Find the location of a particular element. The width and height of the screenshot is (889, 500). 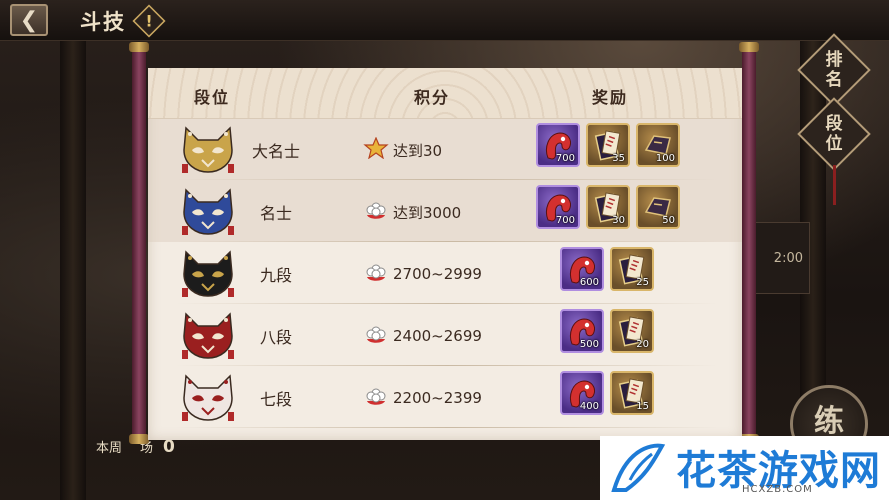

back-button: ❮ is located at coordinates (29, 20).